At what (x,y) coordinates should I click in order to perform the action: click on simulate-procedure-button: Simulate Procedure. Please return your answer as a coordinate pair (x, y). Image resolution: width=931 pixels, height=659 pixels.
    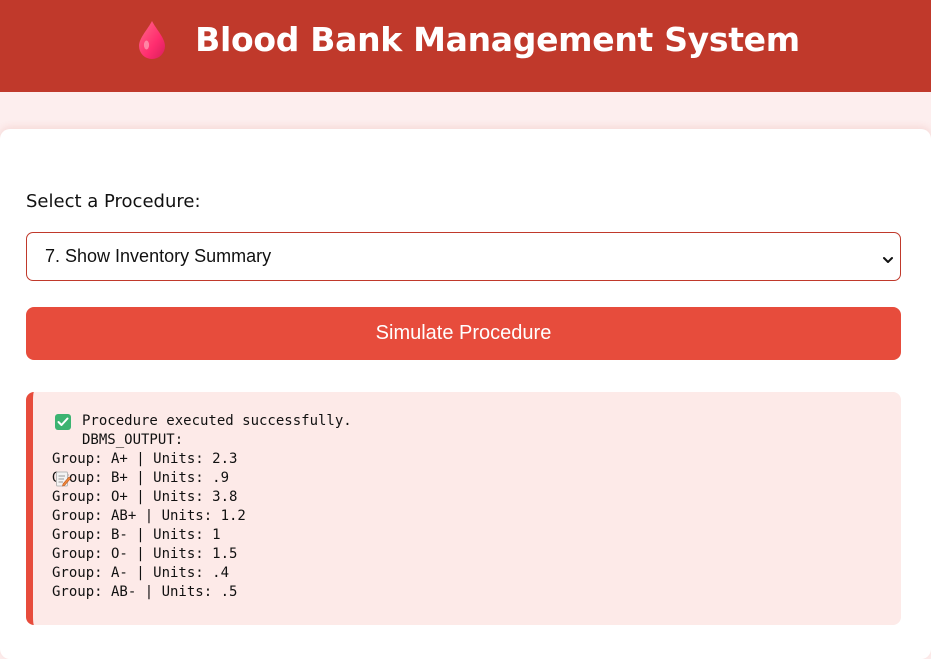
    Looking at the image, I should click on (463, 333).